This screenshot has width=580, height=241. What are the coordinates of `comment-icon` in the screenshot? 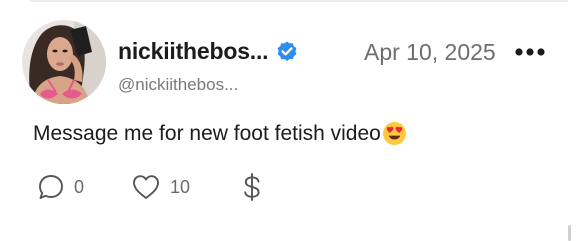 It's located at (51, 187).